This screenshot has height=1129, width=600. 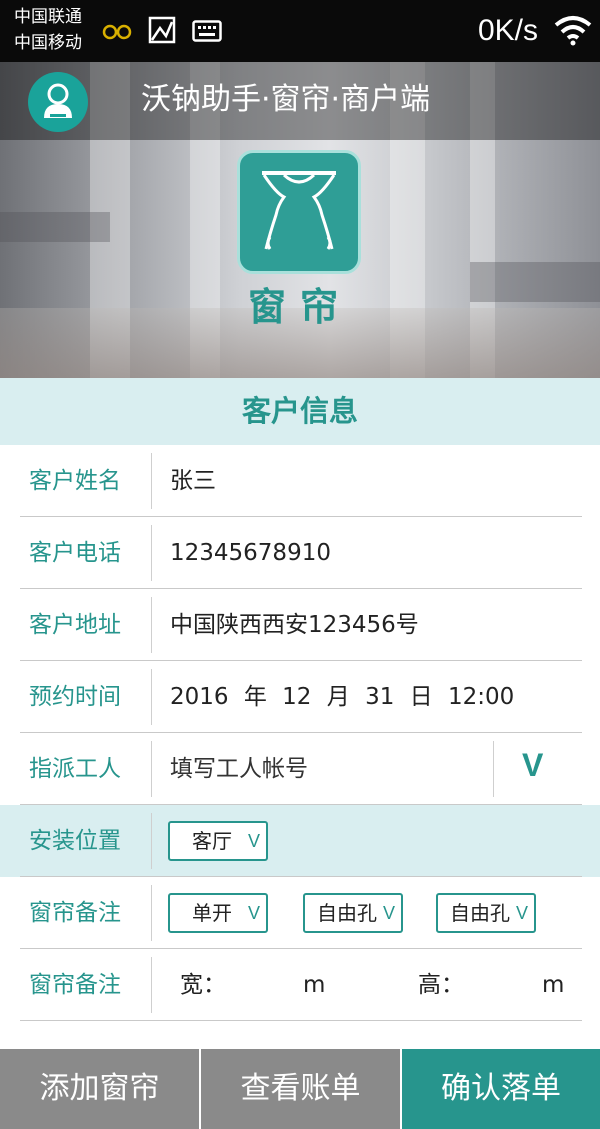 I want to click on section-title: 客户信息, so click(x=299, y=411).